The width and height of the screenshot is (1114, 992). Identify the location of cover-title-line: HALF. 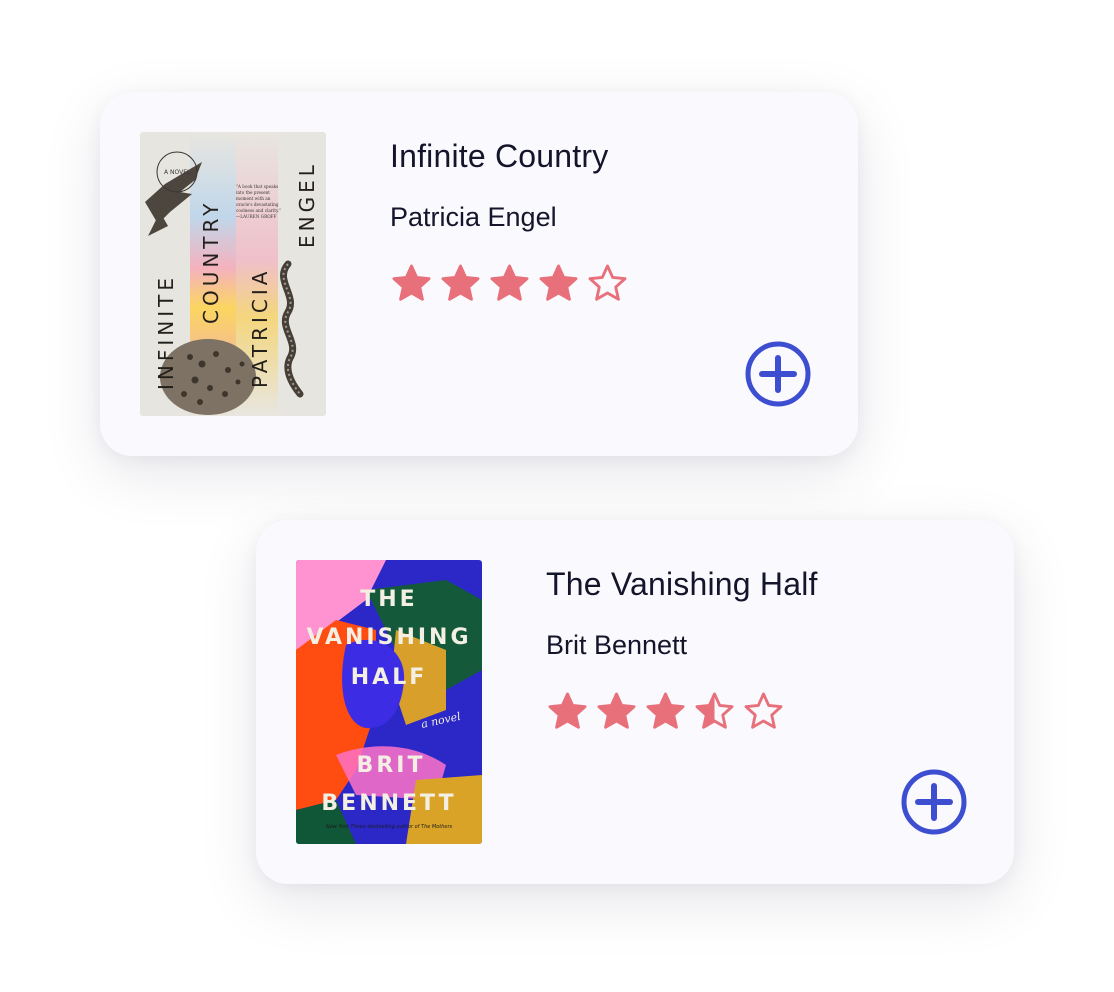
(389, 677).